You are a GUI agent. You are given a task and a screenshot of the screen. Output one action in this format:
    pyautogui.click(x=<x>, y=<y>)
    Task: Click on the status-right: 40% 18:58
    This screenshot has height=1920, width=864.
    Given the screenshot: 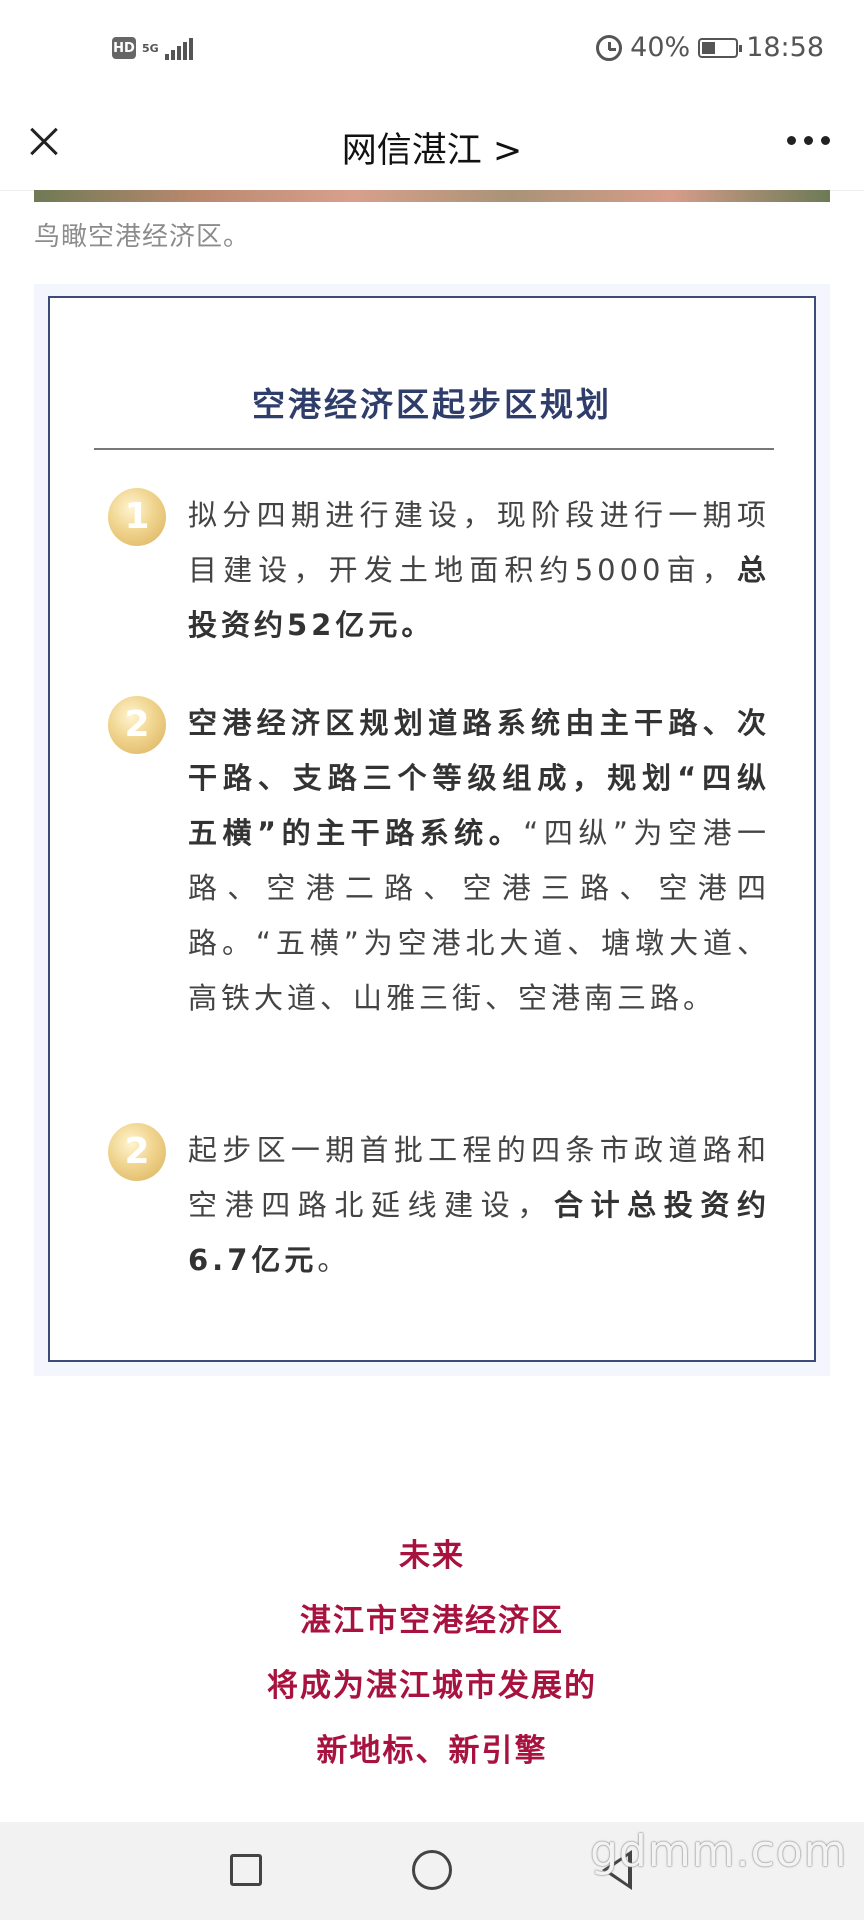 What is the action you would take?
    pyautogui.click(x=710, y=47)
    